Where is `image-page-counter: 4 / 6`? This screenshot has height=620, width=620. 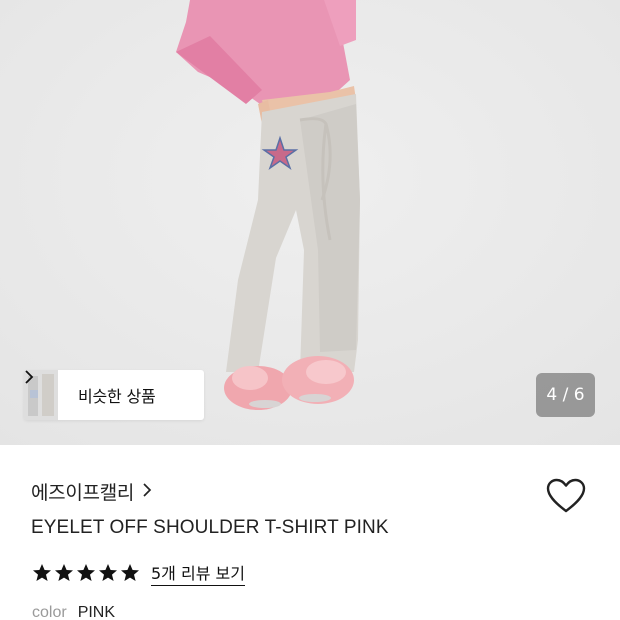
image-page-counter: 4 / 6 is located at coordinates (565, 395).